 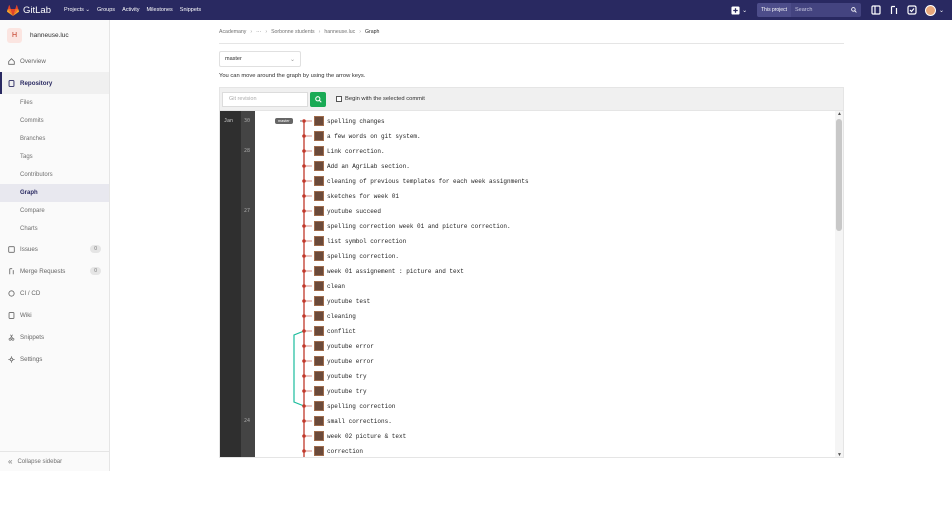 What do you see at coordinates (367, 136) in the screenshot?
I see `commit-row: a few words on git system.` at bounding box center [367, 136].